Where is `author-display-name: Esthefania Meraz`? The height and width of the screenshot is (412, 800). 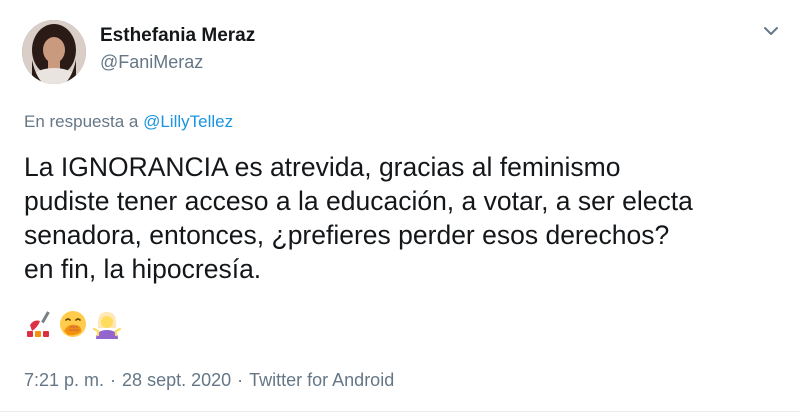 author-display-name: Esthefania Meraz is located at coordinates (177, 36).